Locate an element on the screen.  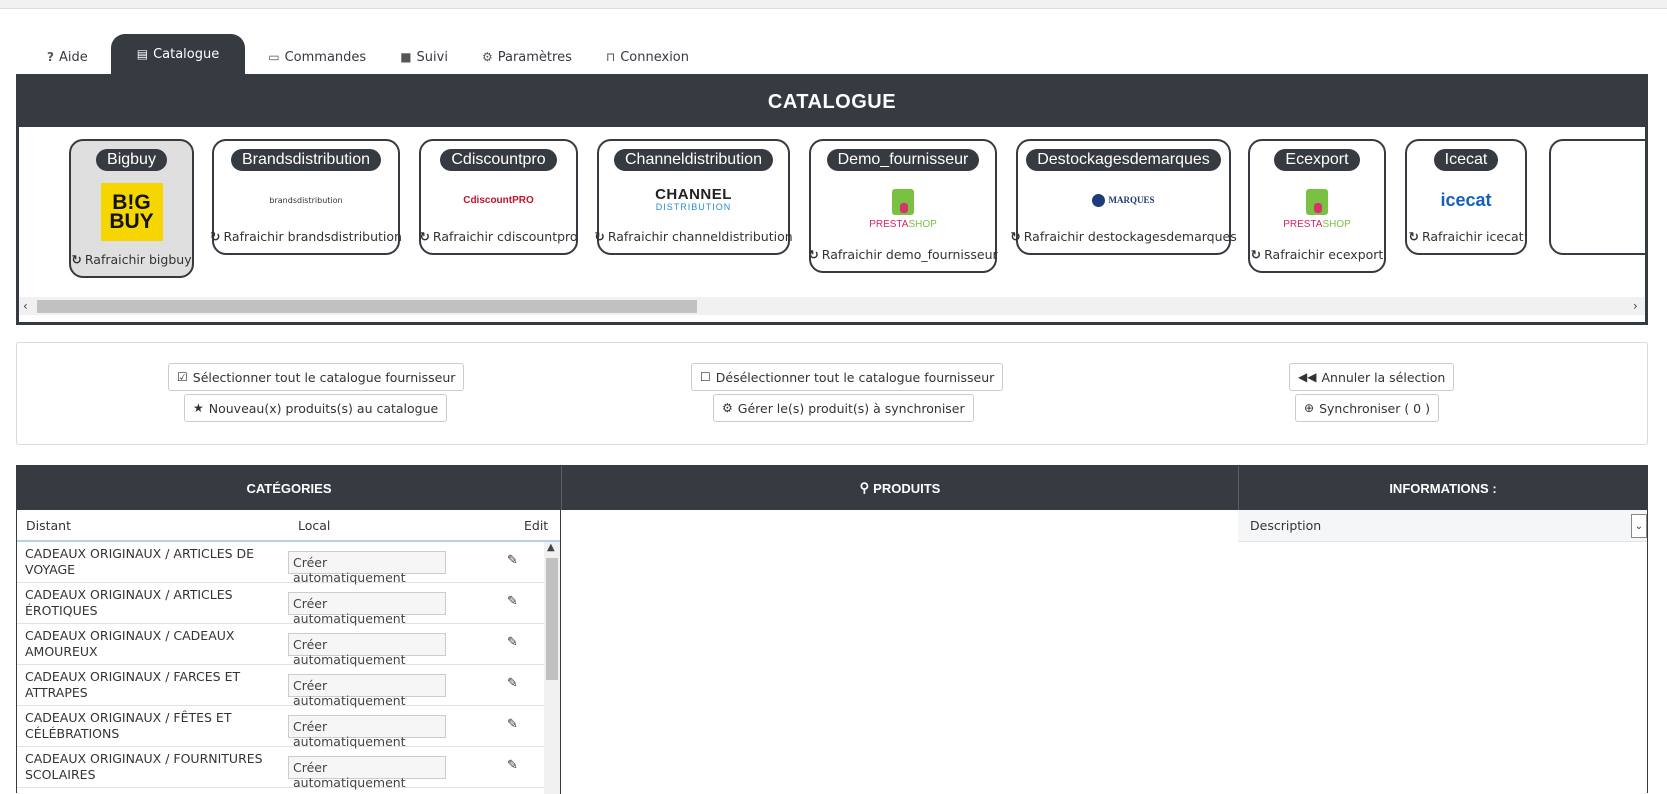
supplier-name: Bigbuy is located at coordinates (131, 160).